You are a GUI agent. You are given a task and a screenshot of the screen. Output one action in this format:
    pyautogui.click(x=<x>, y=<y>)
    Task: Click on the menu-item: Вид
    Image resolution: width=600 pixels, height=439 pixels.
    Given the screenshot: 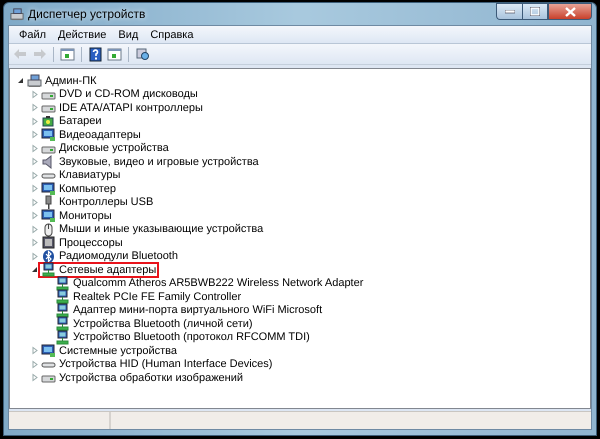 What is the action you would take?
    pyautogui.click(x=128, y=34)
    